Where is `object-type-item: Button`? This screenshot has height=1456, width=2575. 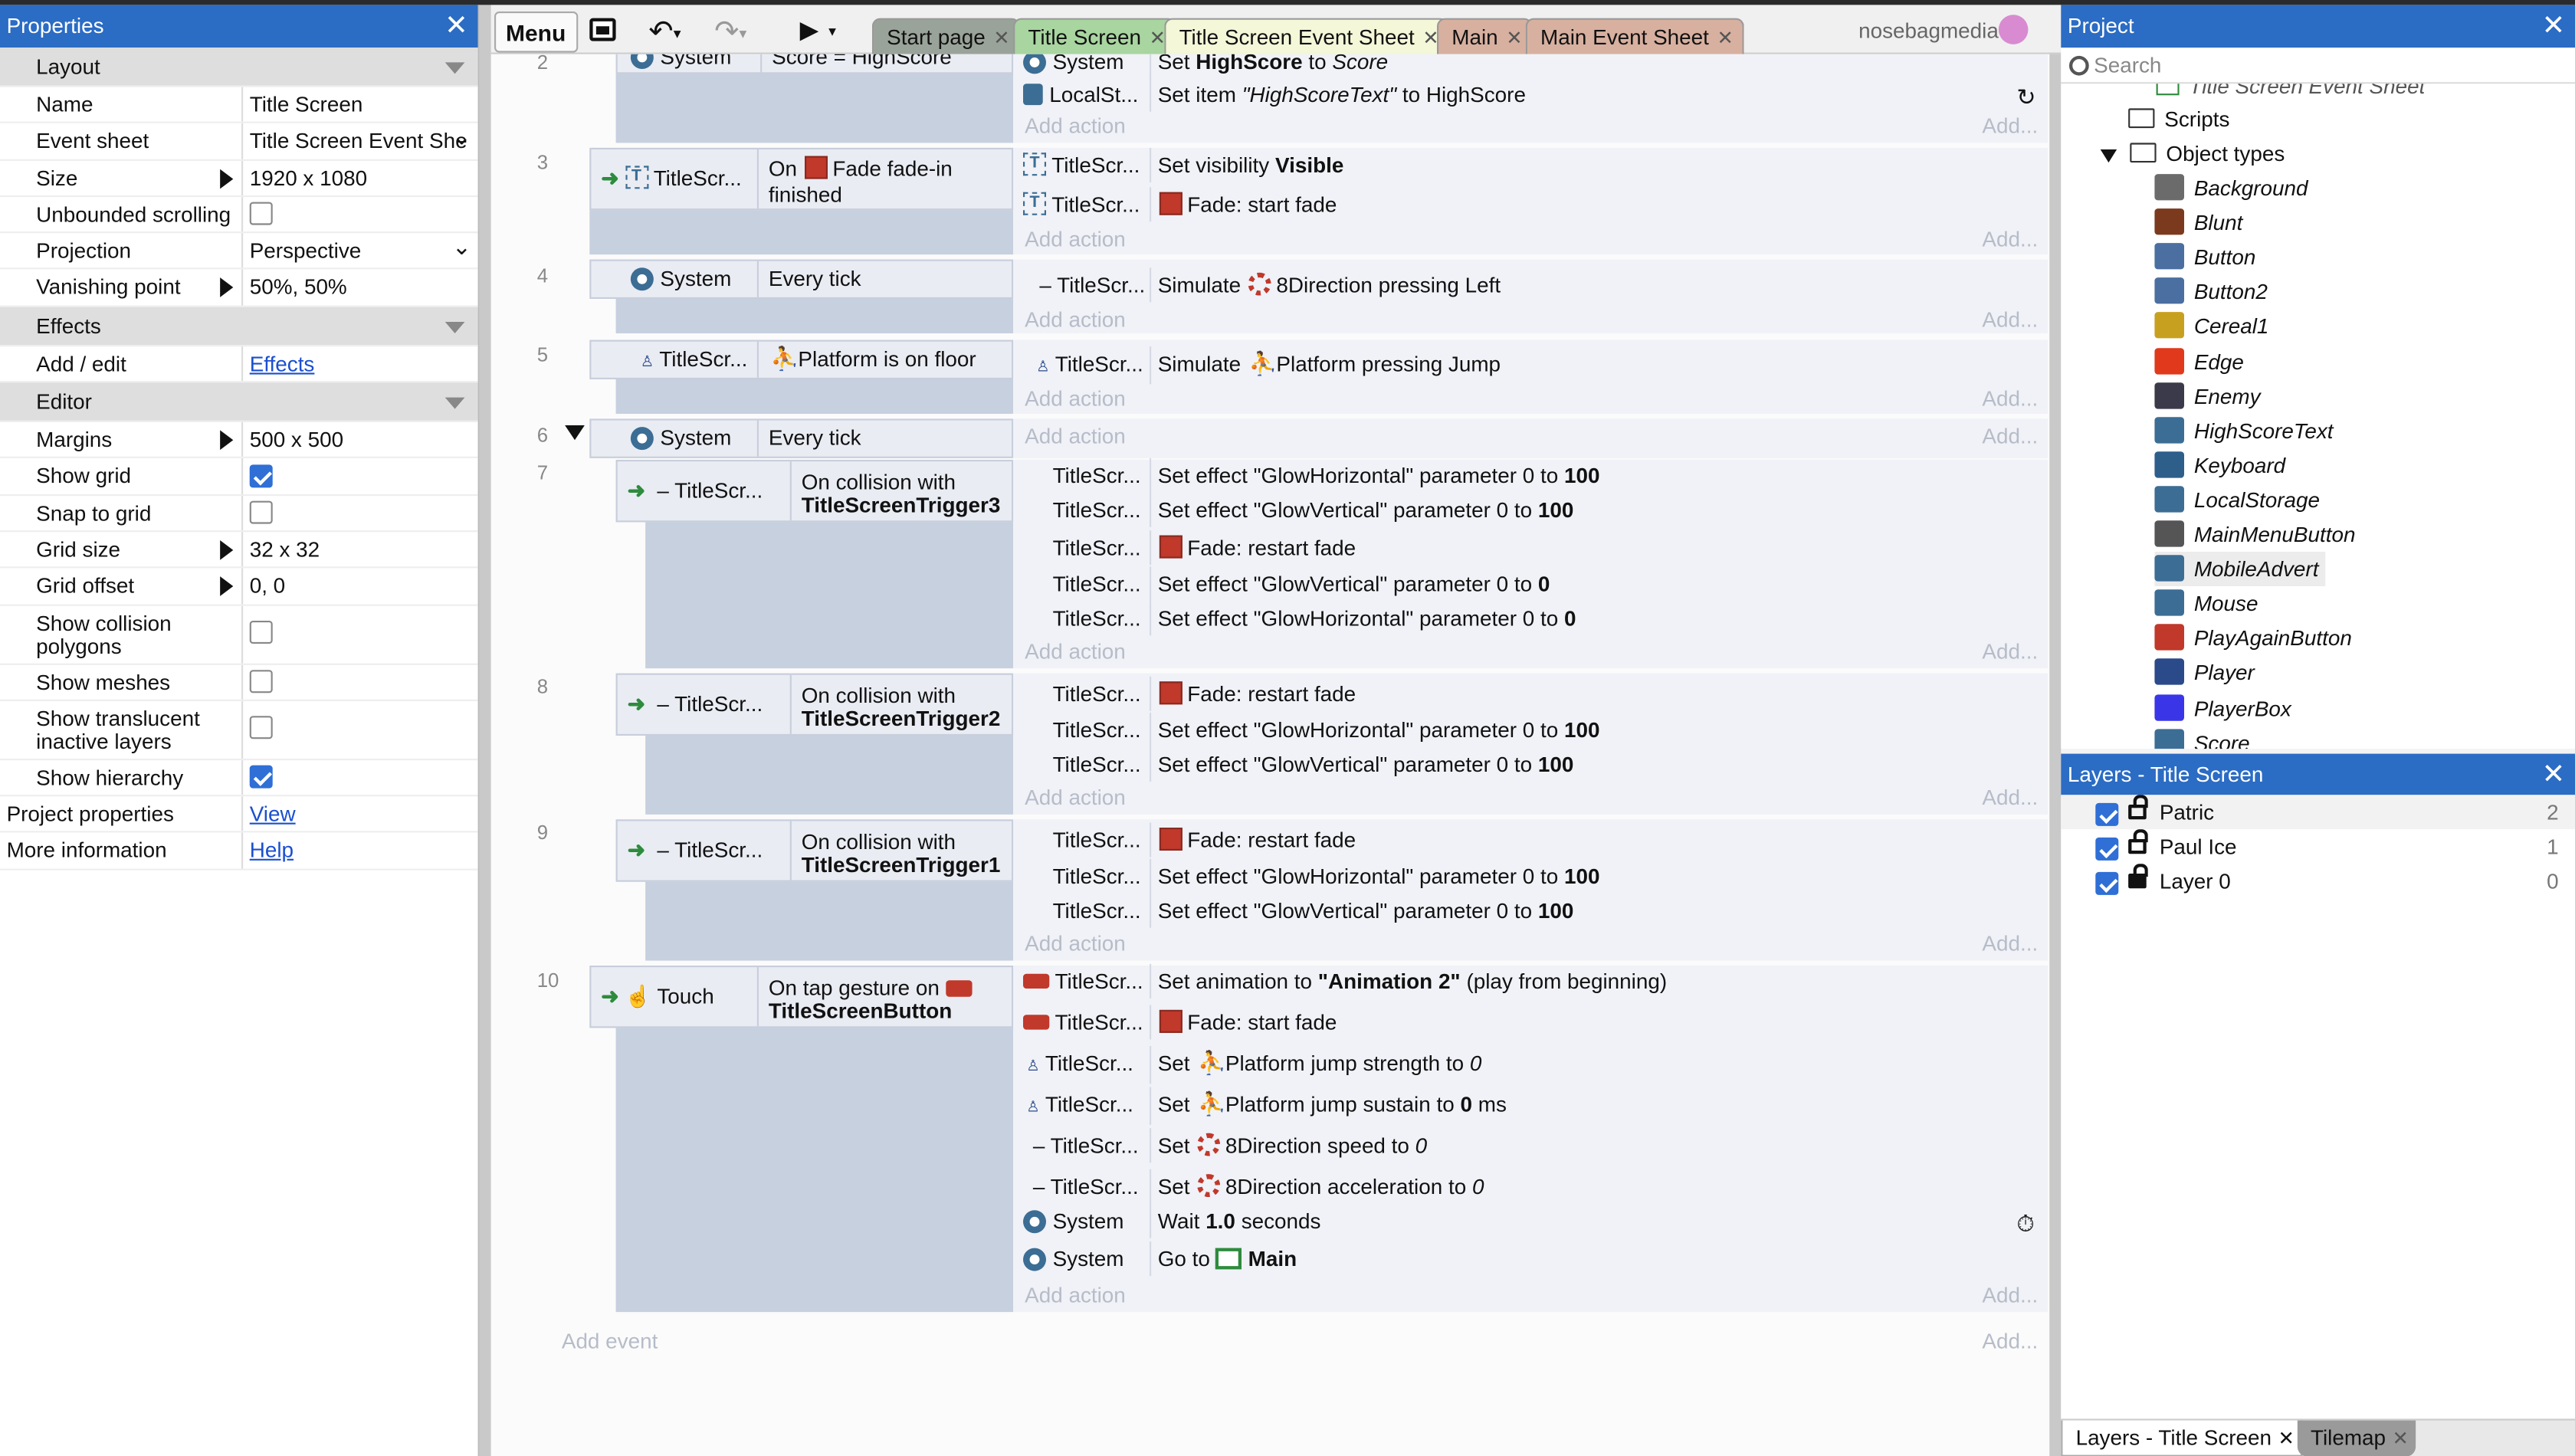
object-type-item: Button is located at coordinates (2205, 257).